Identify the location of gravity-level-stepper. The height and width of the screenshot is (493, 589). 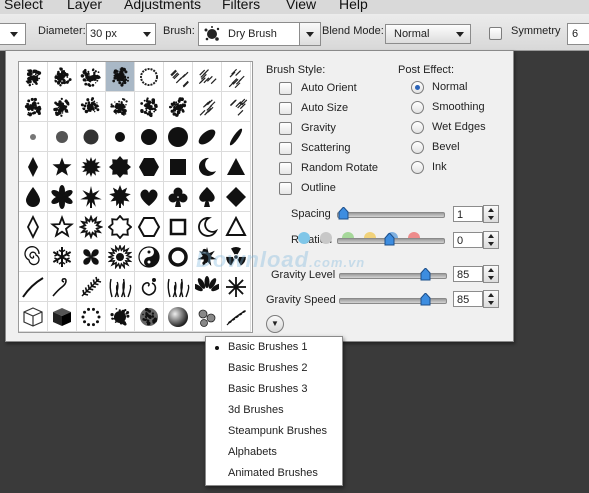
(491, 274).